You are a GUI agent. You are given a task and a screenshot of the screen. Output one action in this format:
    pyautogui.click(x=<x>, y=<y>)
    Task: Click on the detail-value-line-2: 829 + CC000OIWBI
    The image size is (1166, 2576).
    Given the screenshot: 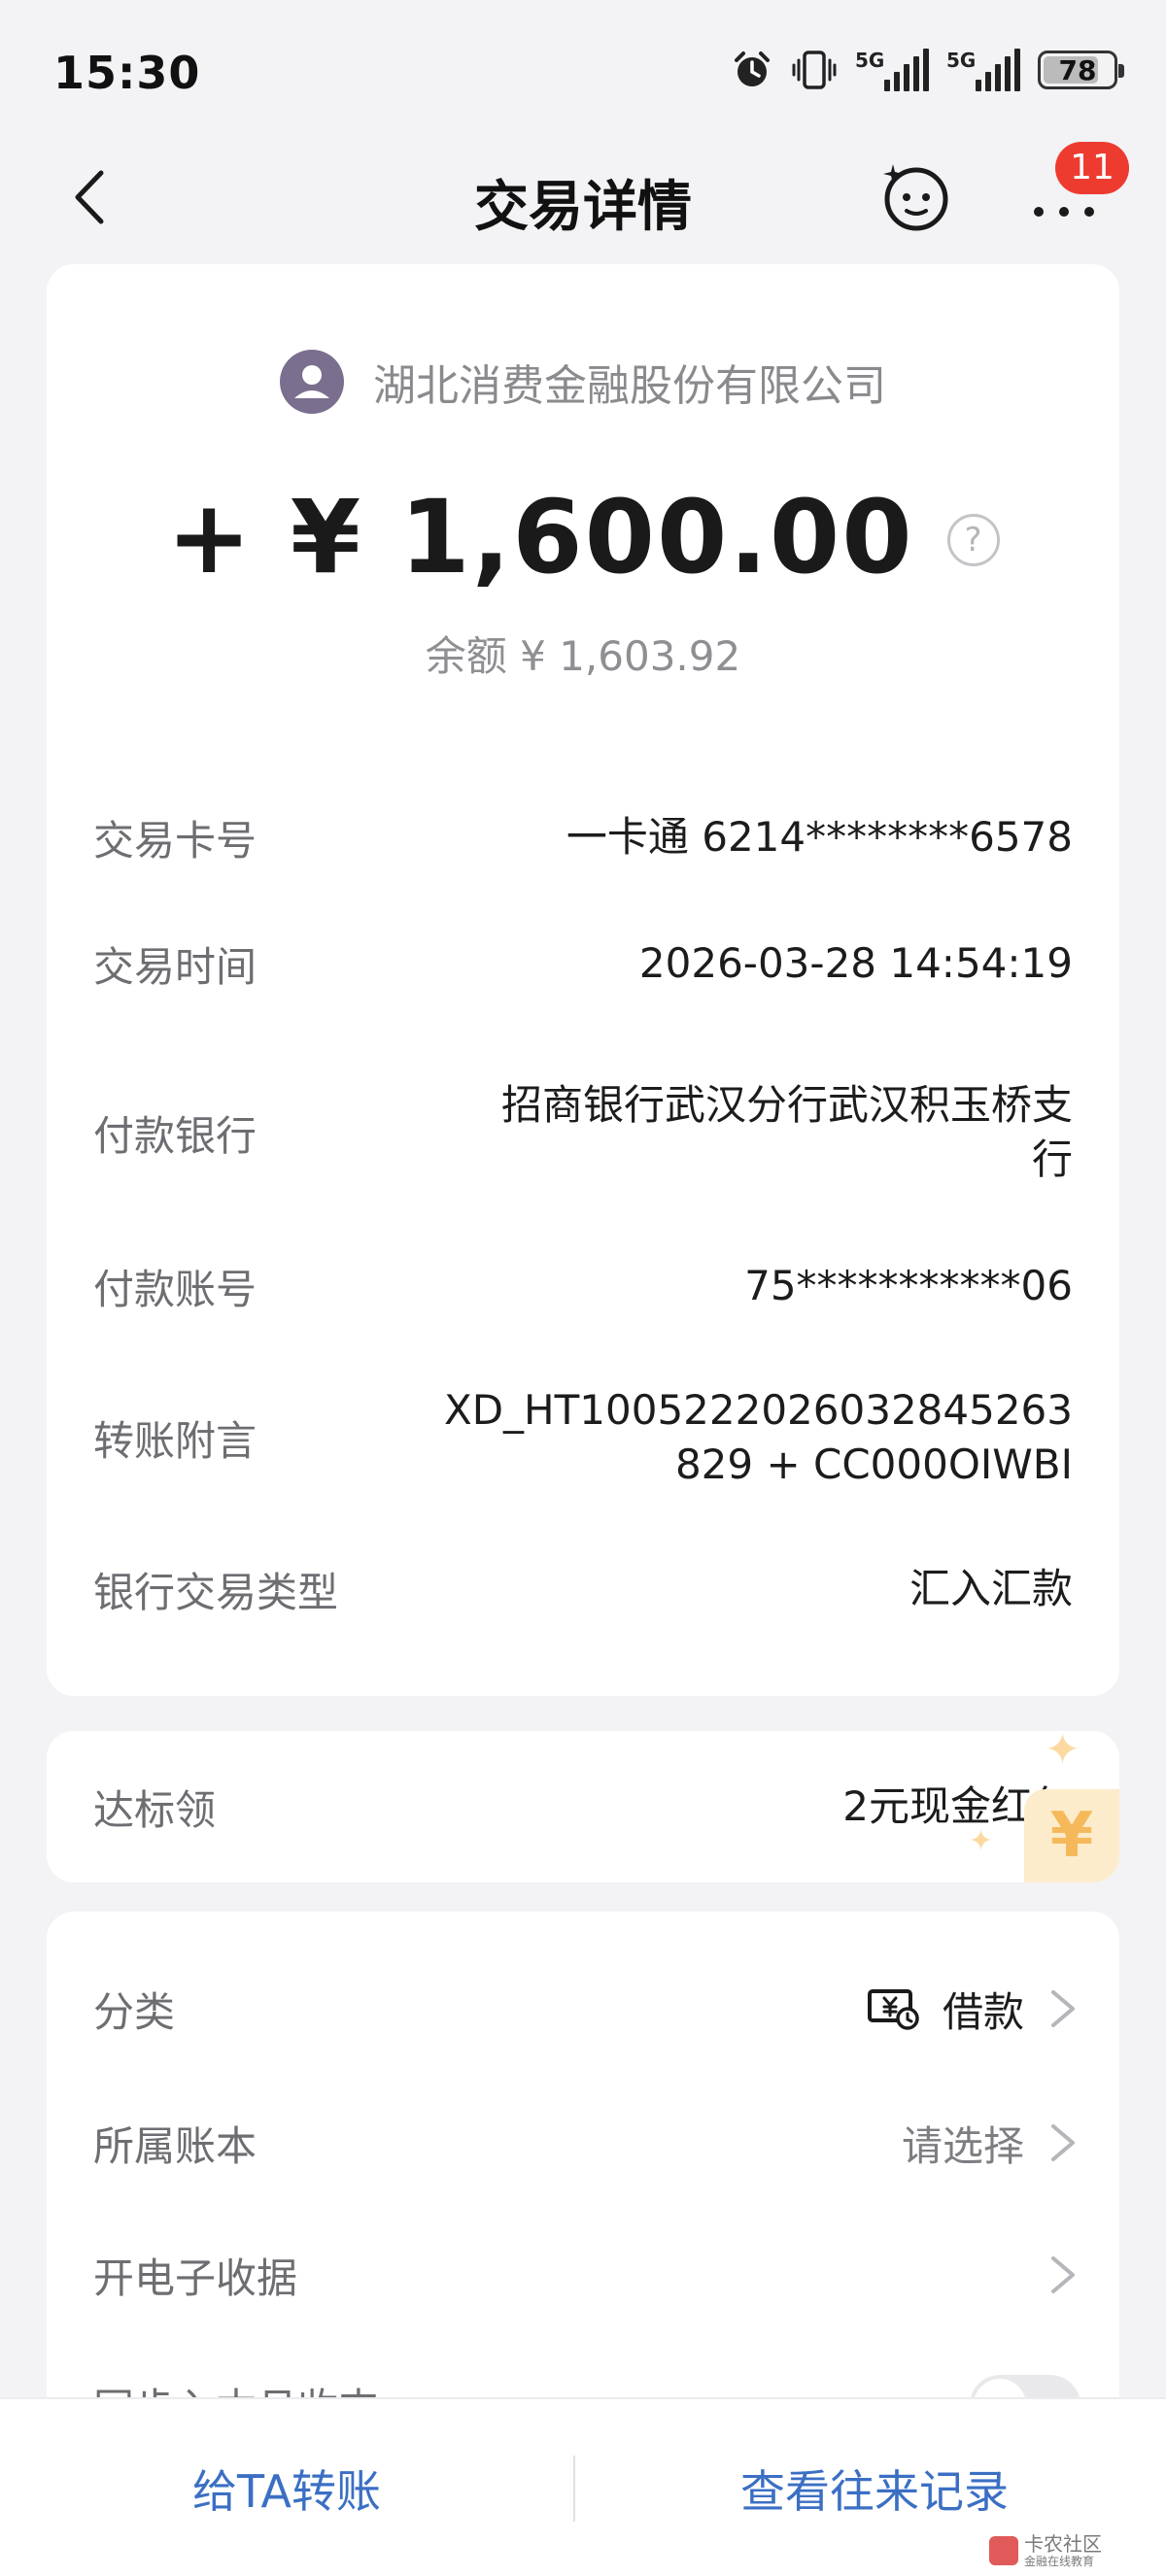 What is the action you would take?
    pyautogui.click(x=873, y=1464)
    